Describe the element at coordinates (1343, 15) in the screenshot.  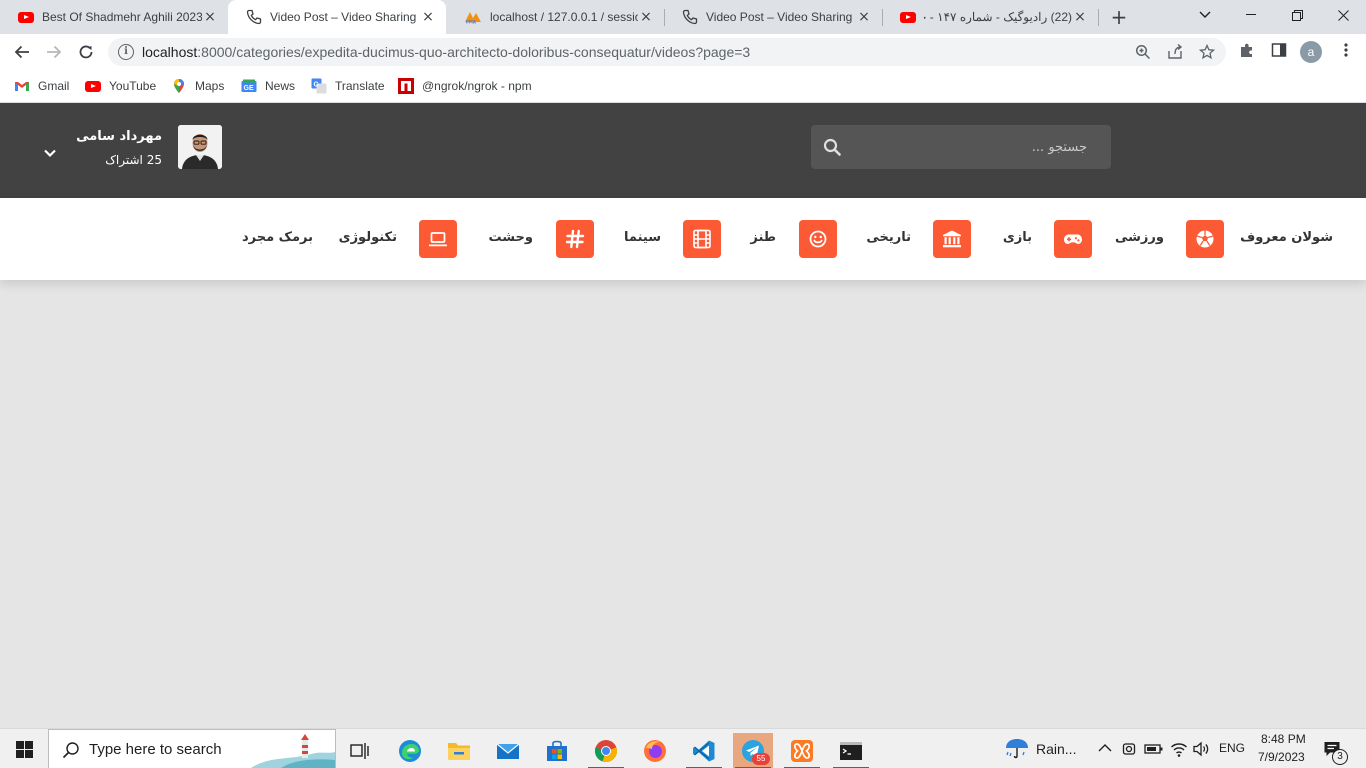
I see `close-window-button` at that location.